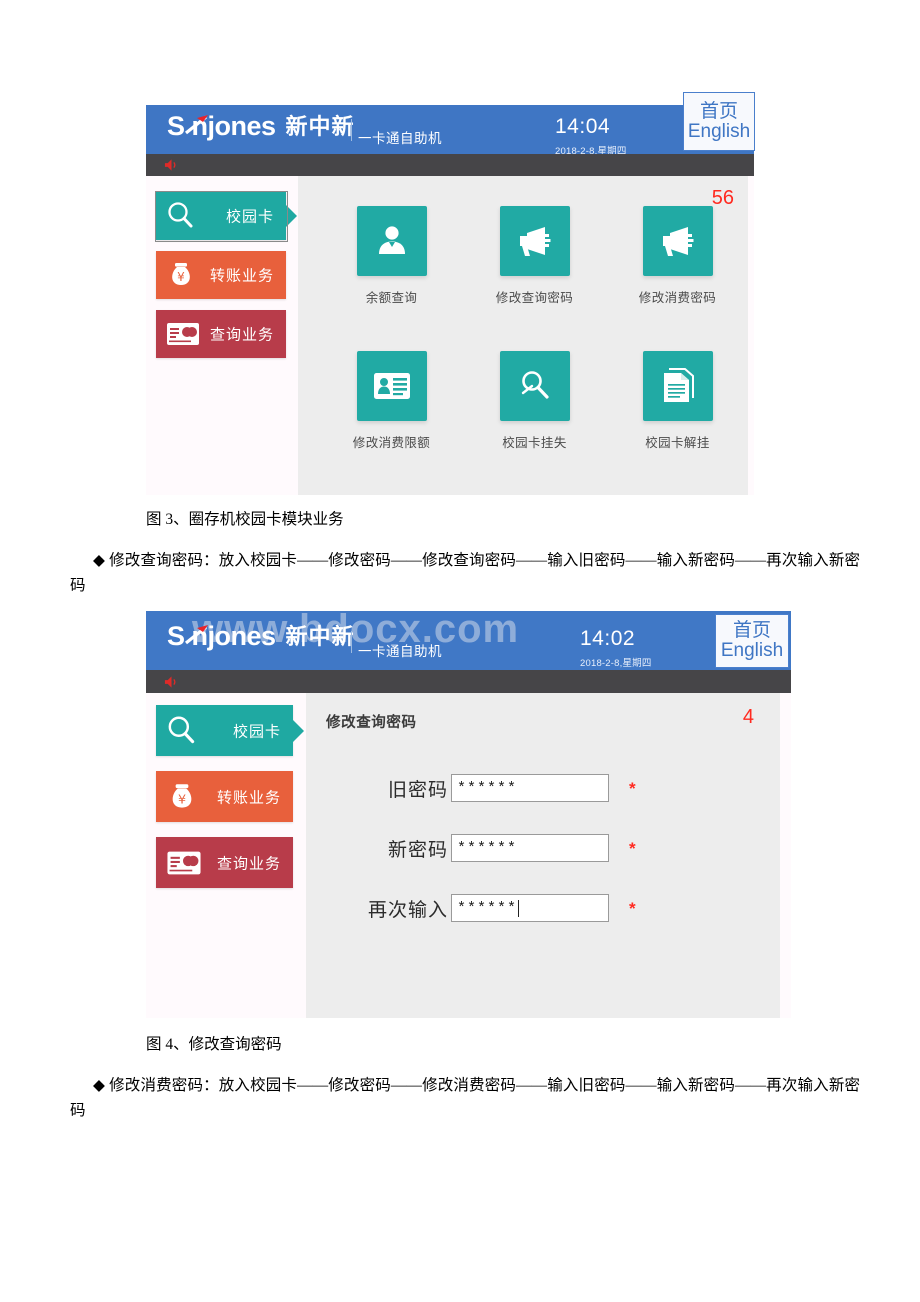 Image resolution: width=920 pixels, height=1302 pixels. I want to click on magnifier-search-icon, so click(535, 385).